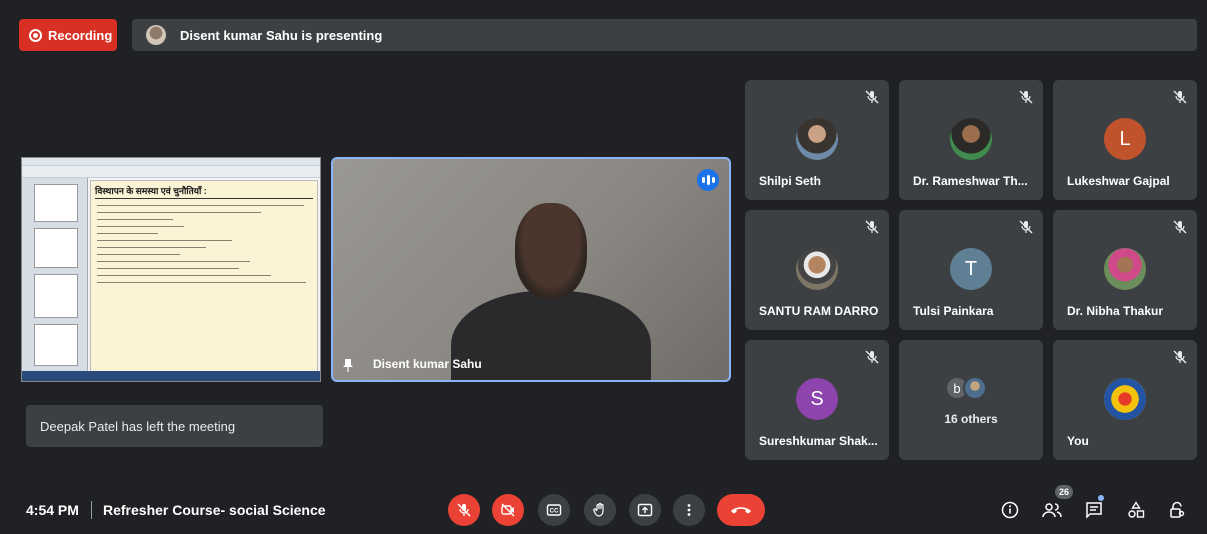  I want to click on presenter-name: Disent kumar Sahu, so click(427, 364).